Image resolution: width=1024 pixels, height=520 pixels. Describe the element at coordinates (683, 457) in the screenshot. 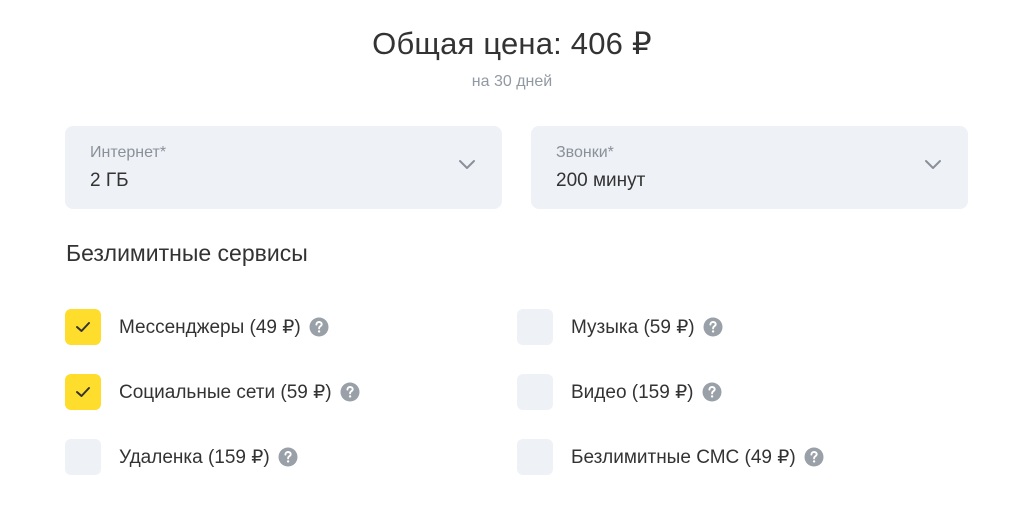

I see `service-label: Безлимитные СМС (49 ₽)` at that location.